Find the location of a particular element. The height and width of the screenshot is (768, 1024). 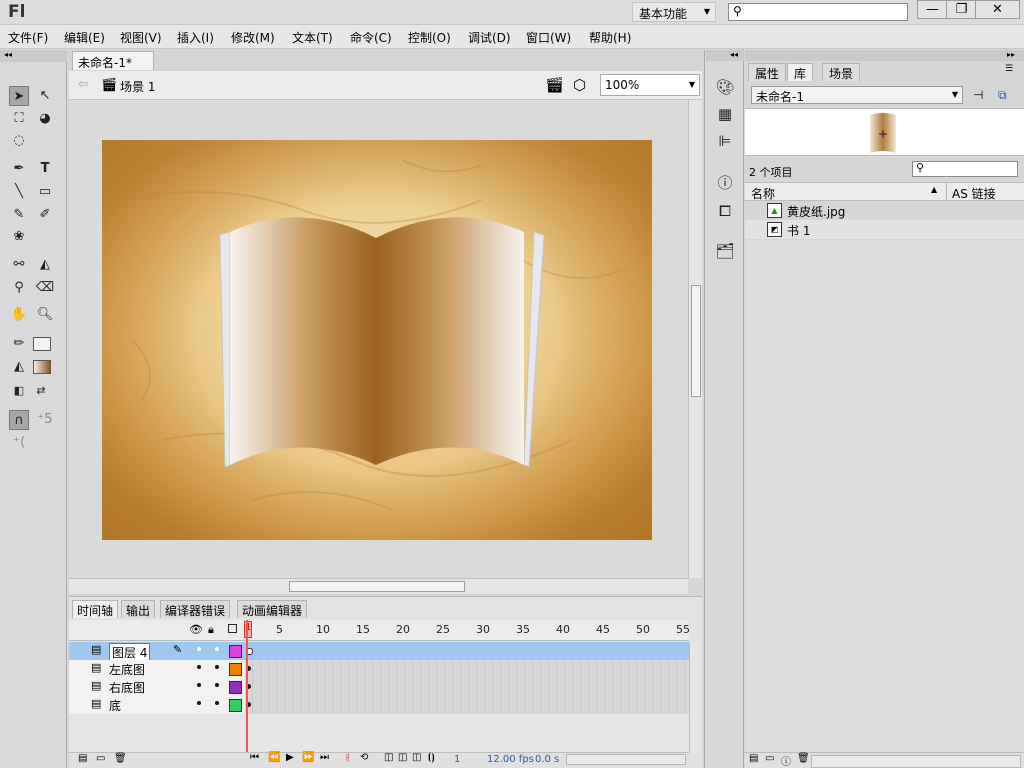

swap-colors-icon: ⇄ is located at coordinates (41, 391).